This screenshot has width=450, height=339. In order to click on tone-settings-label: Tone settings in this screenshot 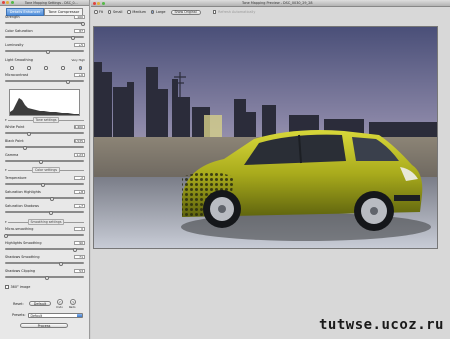, I will do `click(46, 120)`.